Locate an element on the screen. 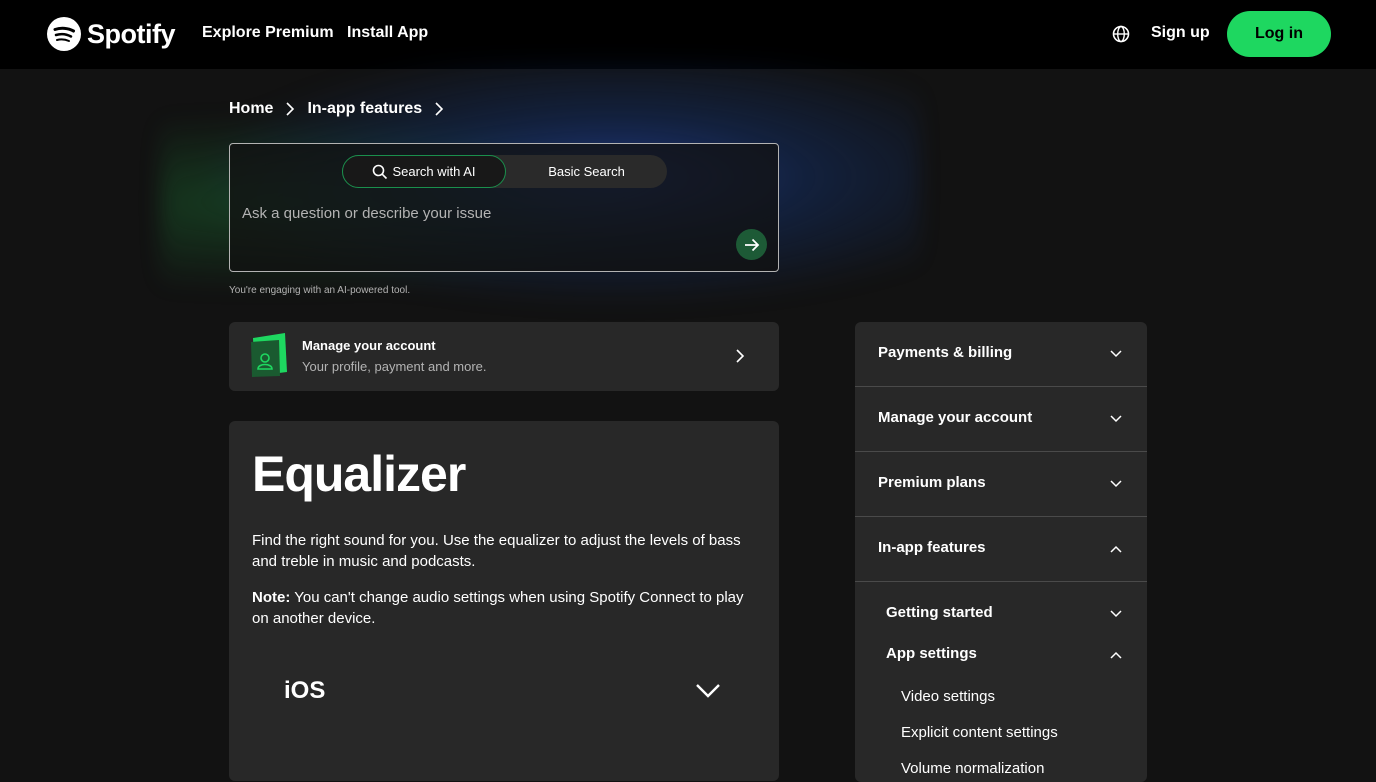 Image resolution: width=1376 pixels, height=782 pixels. breadcrumb-in-app-features: In-app features is located at coordinates (364, 109).